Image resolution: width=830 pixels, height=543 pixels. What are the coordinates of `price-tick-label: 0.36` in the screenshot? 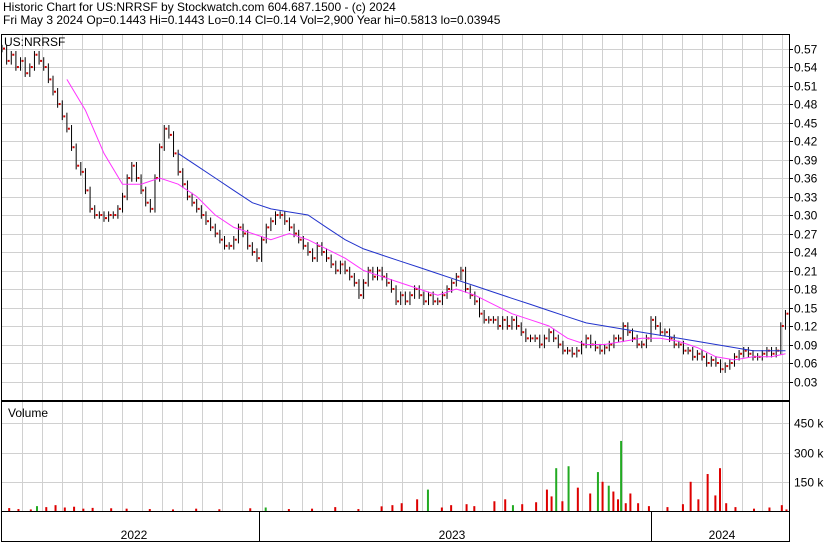 It's located at (806, 179).